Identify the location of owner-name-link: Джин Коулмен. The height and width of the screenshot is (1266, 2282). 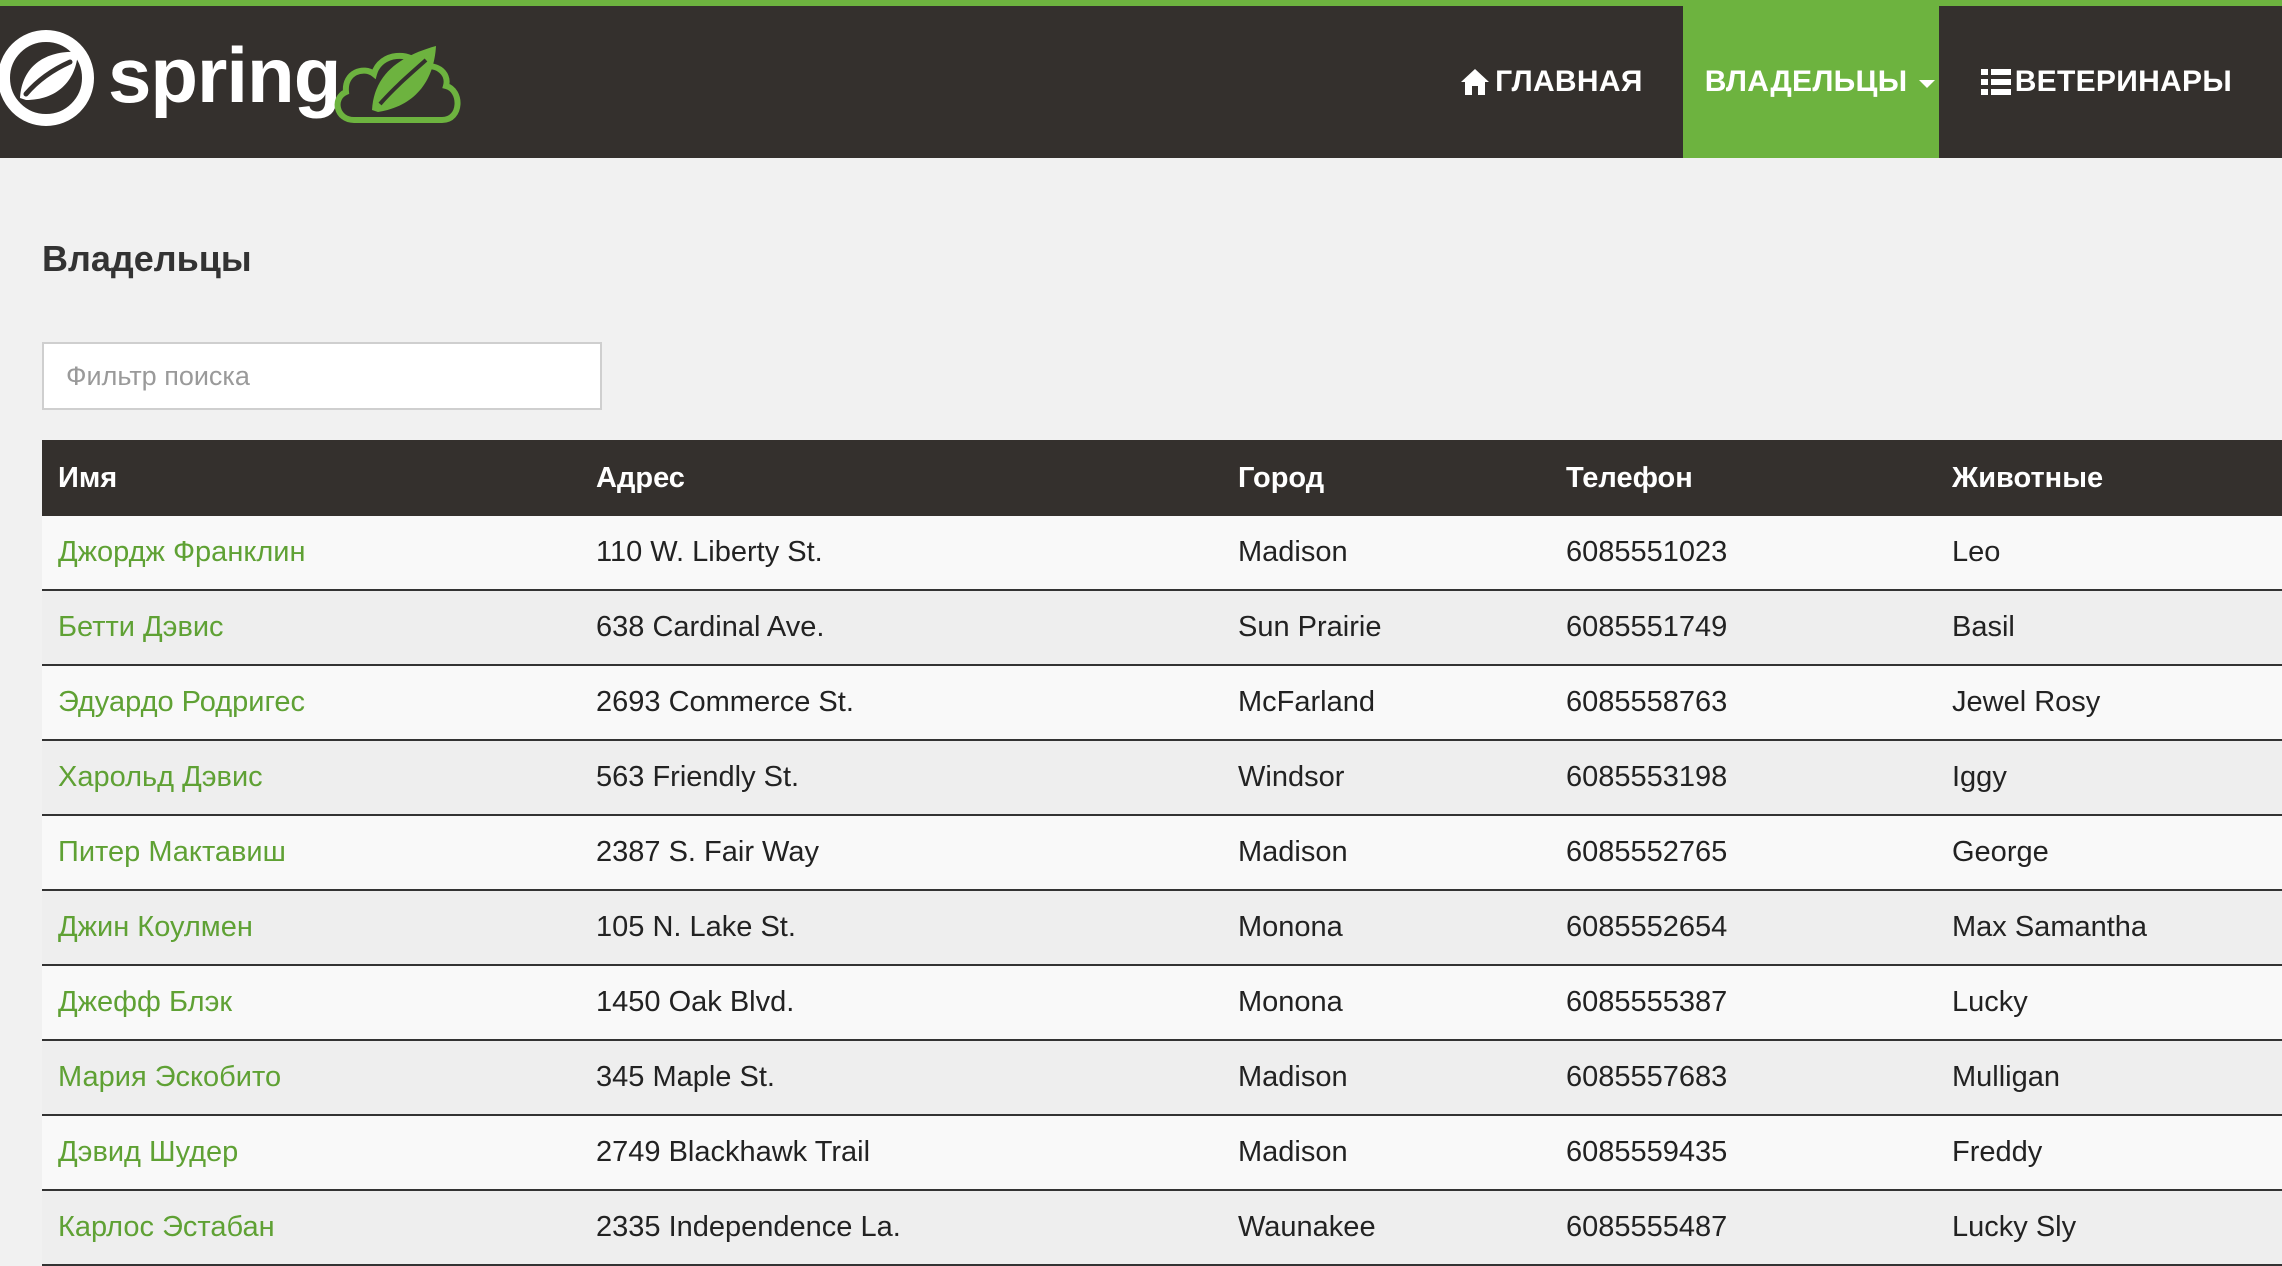
(155, 927).